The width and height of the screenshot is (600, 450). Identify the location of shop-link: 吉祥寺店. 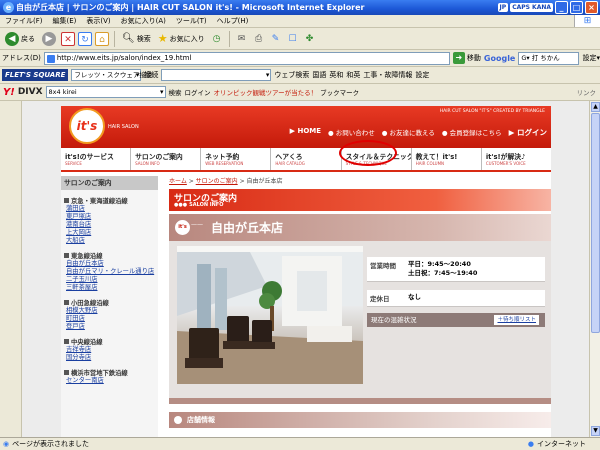
(109, 350).